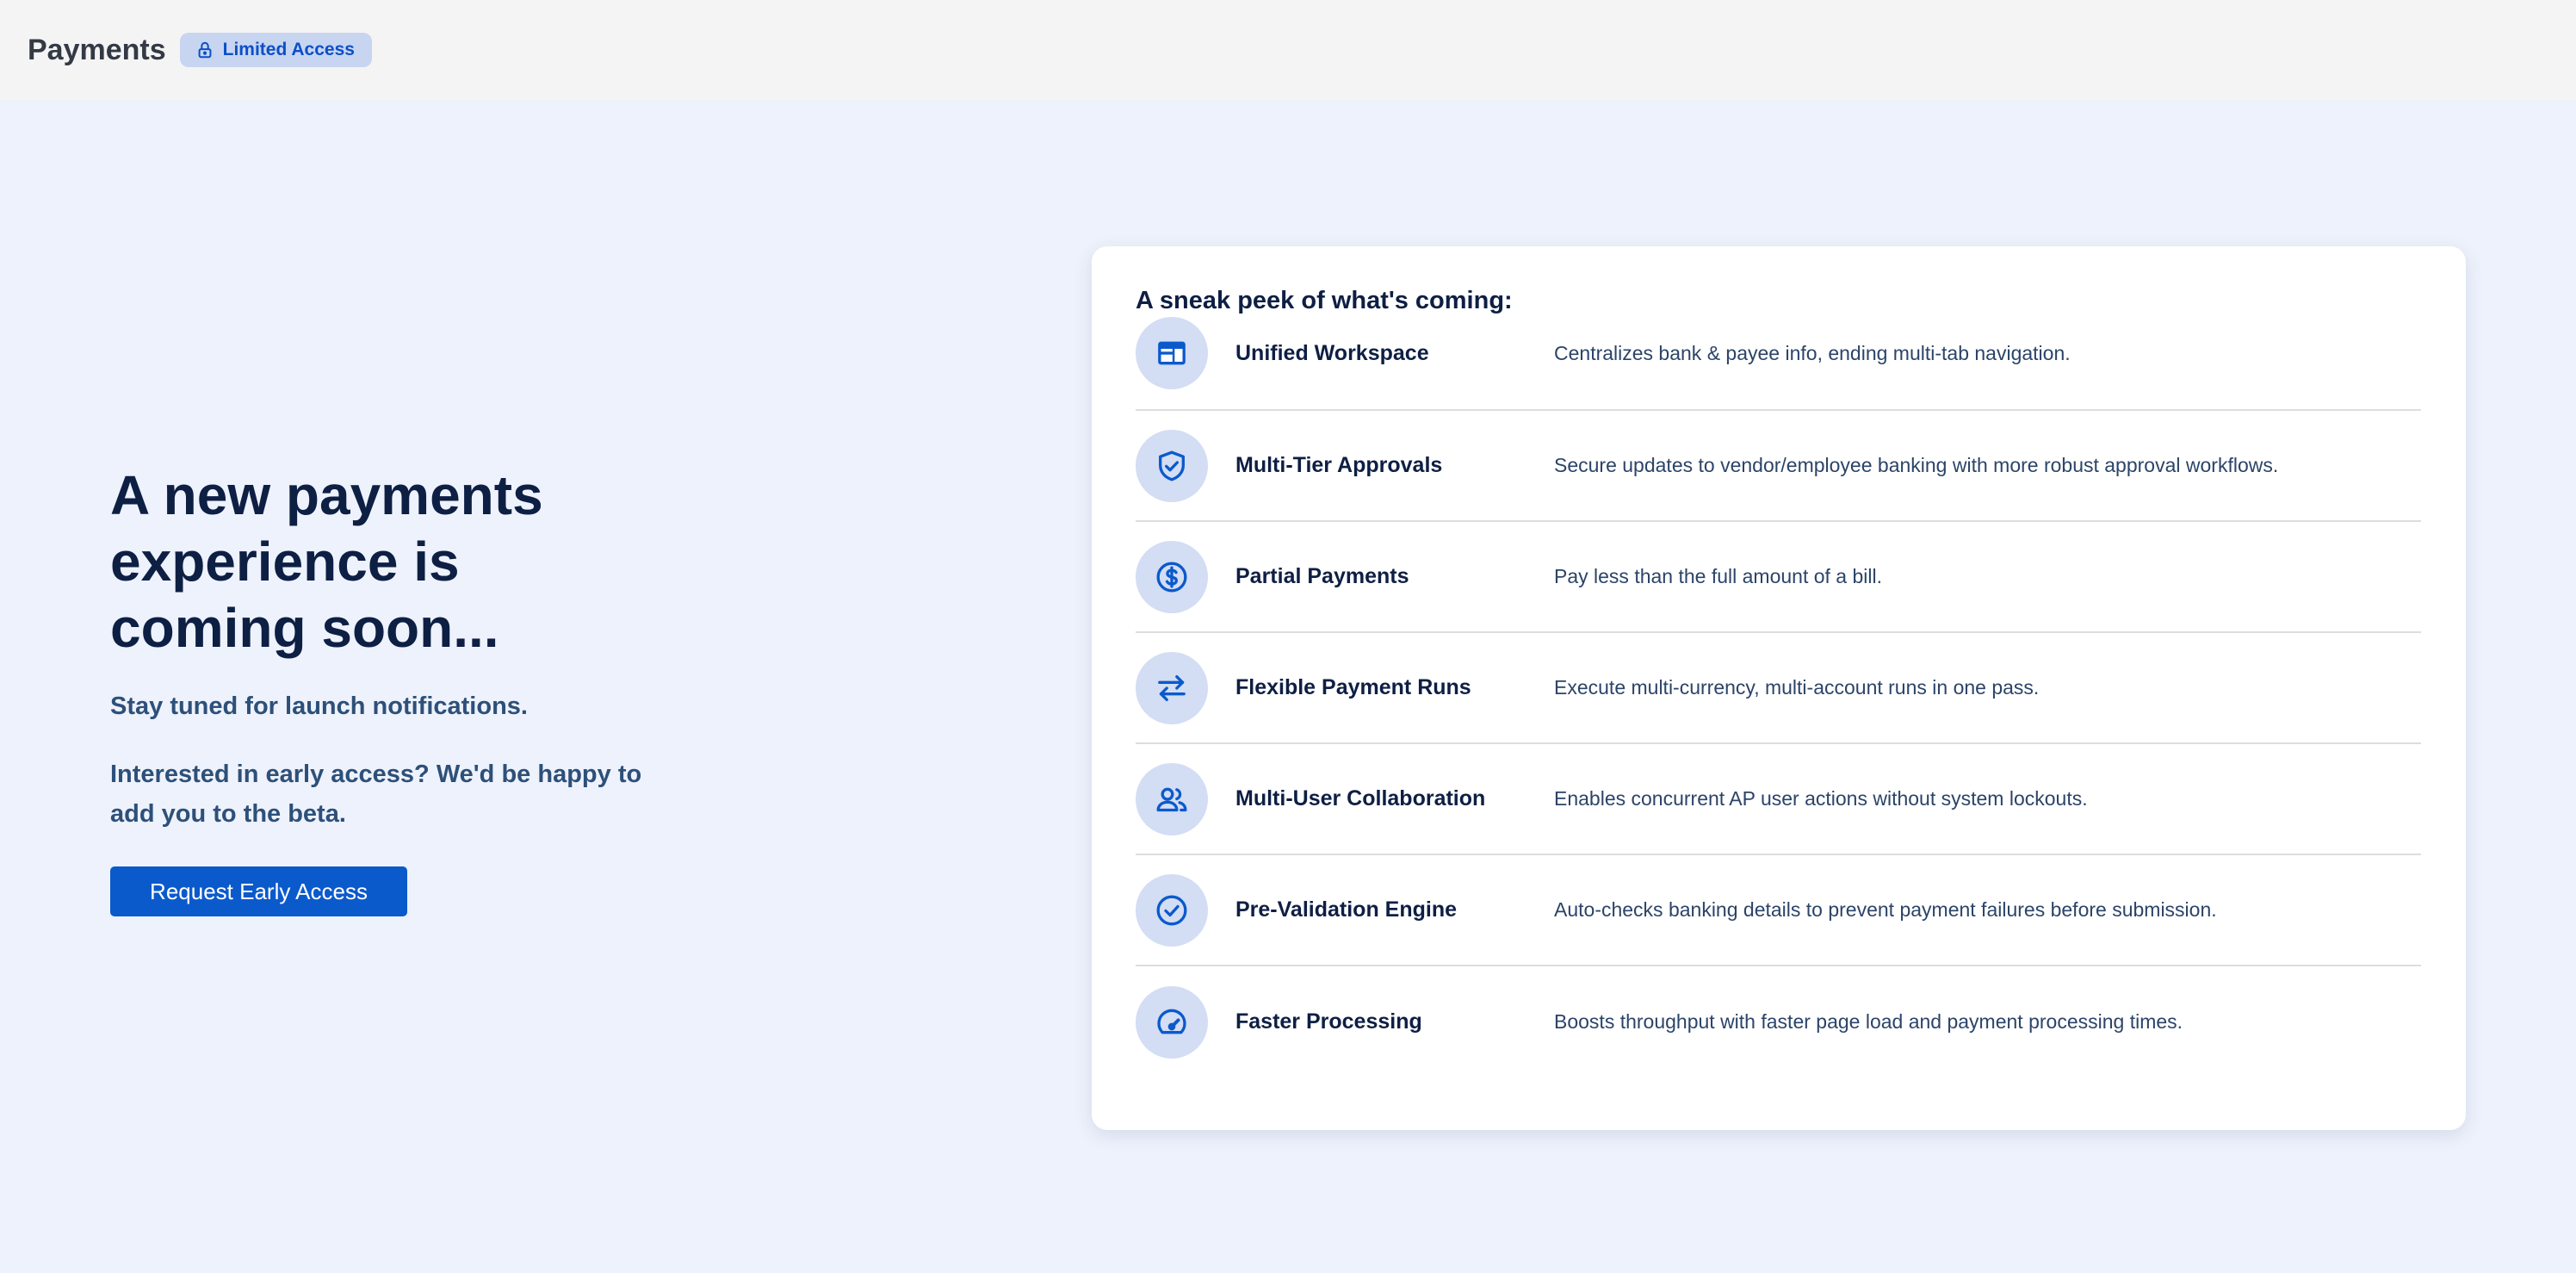 The image size is (2576, 1273). Describe the element at coordinates (288, 49) in the screenshot. I see `badge-label: Limited Access` at that location.